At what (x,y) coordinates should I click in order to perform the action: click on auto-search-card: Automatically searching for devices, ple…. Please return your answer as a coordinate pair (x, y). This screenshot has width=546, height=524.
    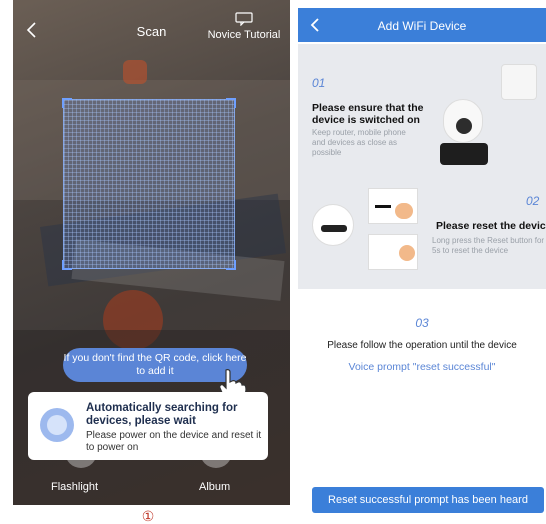
    Looking at the image, I should click on (148, 426).